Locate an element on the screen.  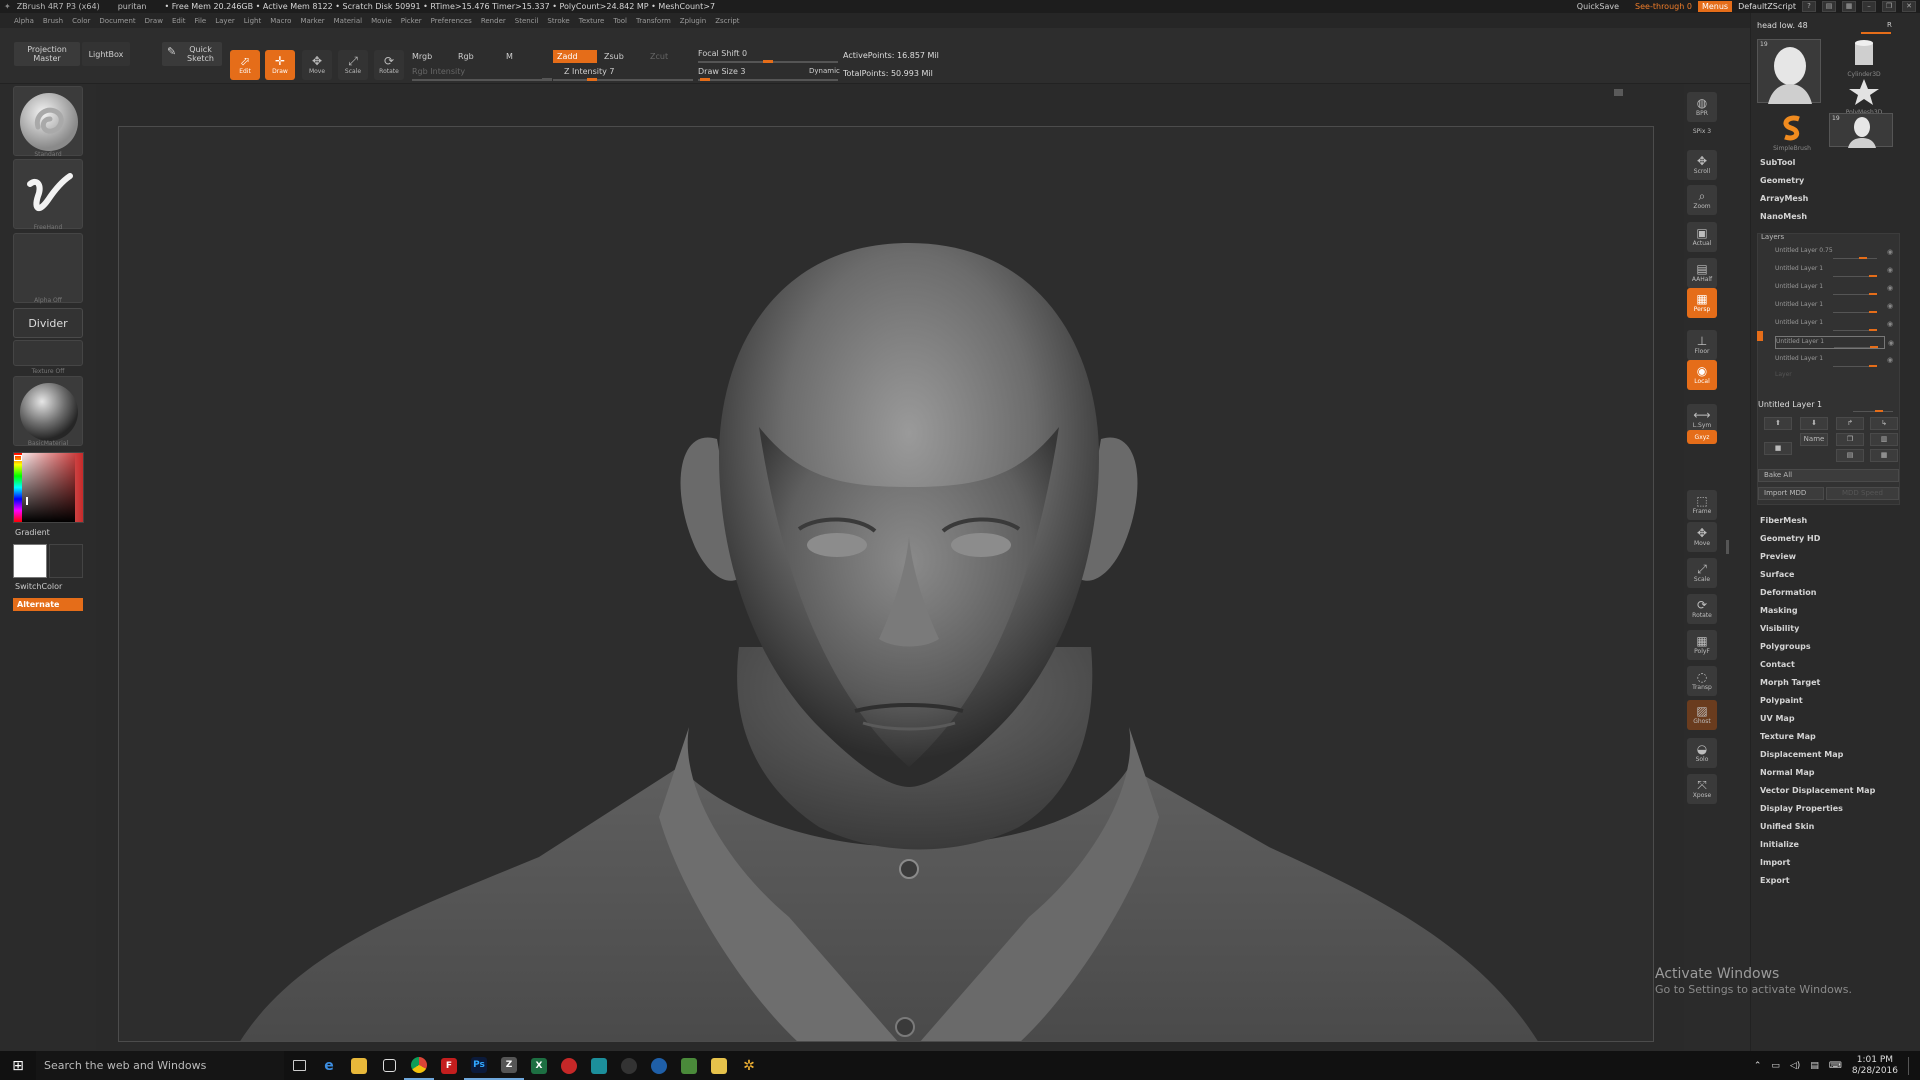
taskbar-search-box: Search the web and Windows is located at coordinates (160, 1065).